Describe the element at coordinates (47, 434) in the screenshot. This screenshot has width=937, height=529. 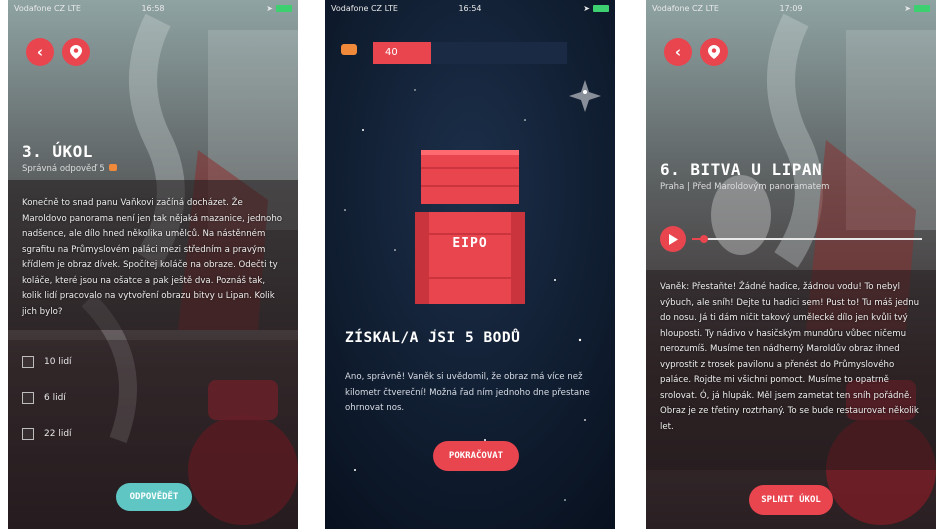
I see `answer-option: 22 lidí` at that location.